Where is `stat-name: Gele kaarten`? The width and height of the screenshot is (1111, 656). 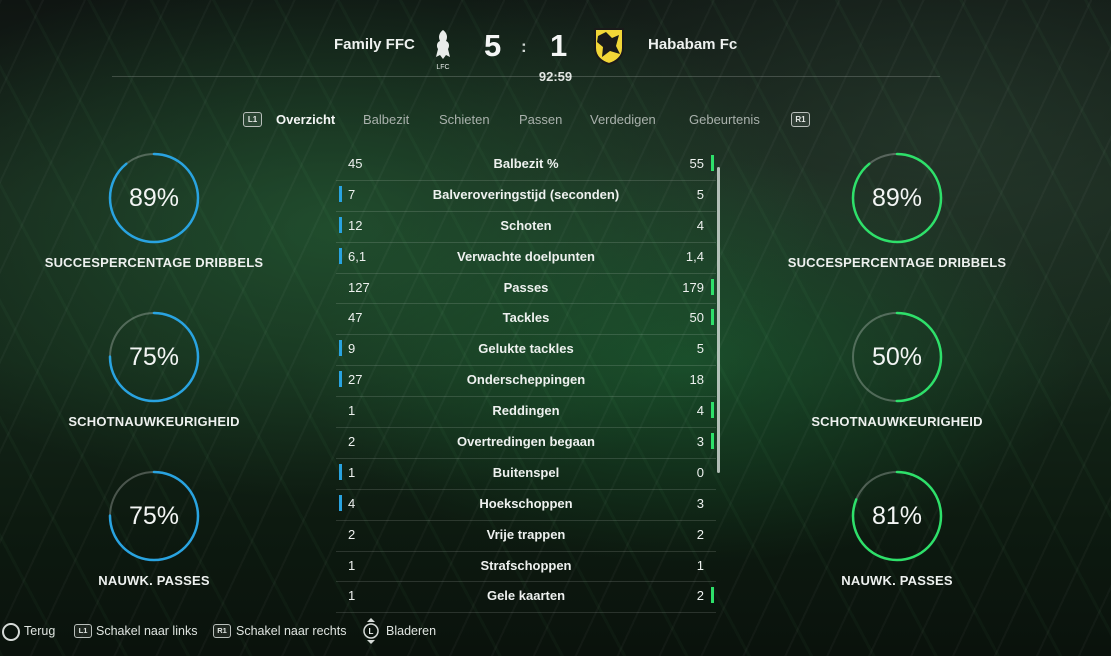
stat-name: Gele kaarten is located at coordinates (526, 596).